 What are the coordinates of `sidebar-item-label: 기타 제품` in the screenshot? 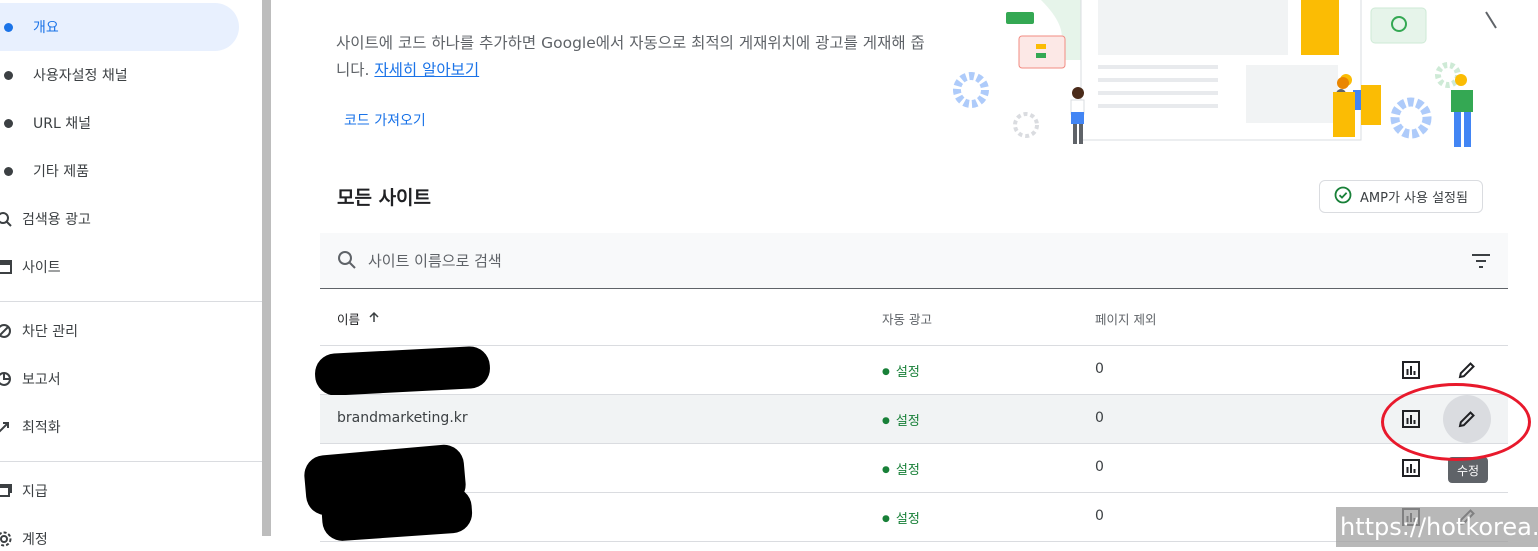 It's located at (61, 172).